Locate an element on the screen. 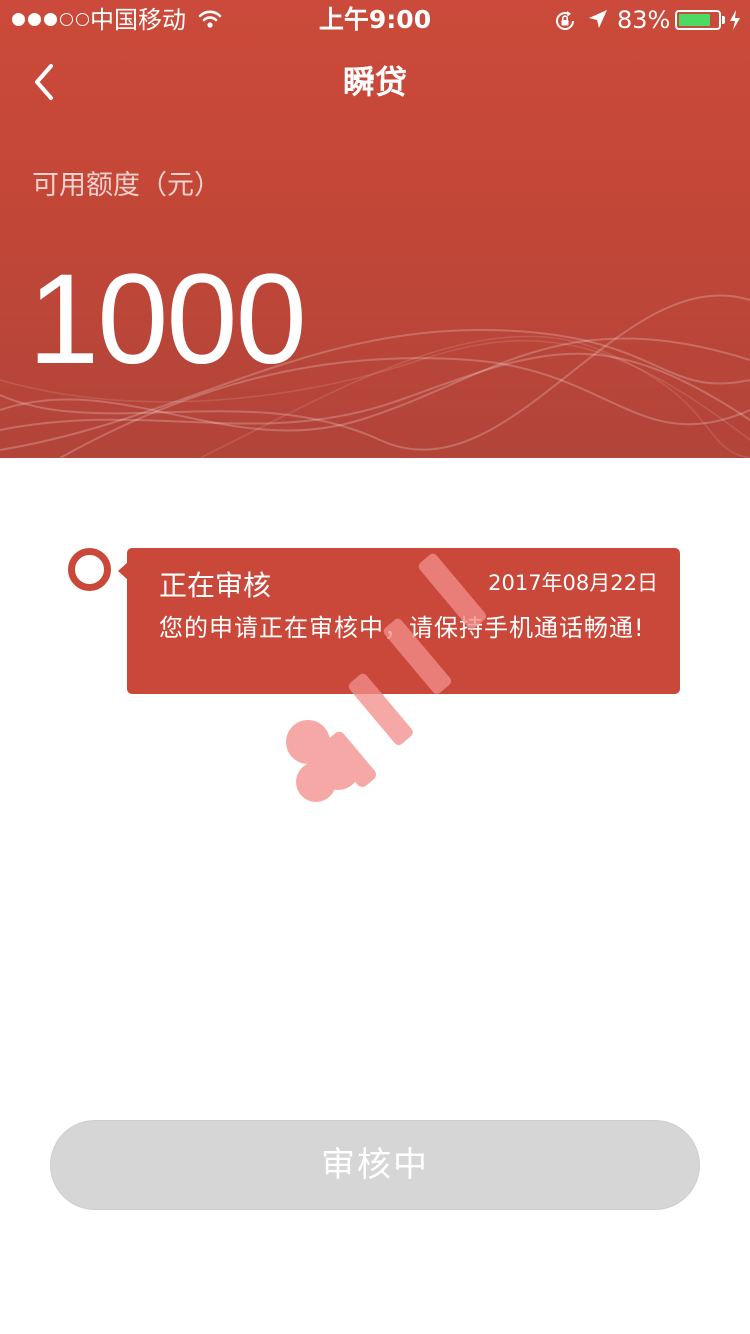  battery-percent: 83% is located at coordinates (644, 20).